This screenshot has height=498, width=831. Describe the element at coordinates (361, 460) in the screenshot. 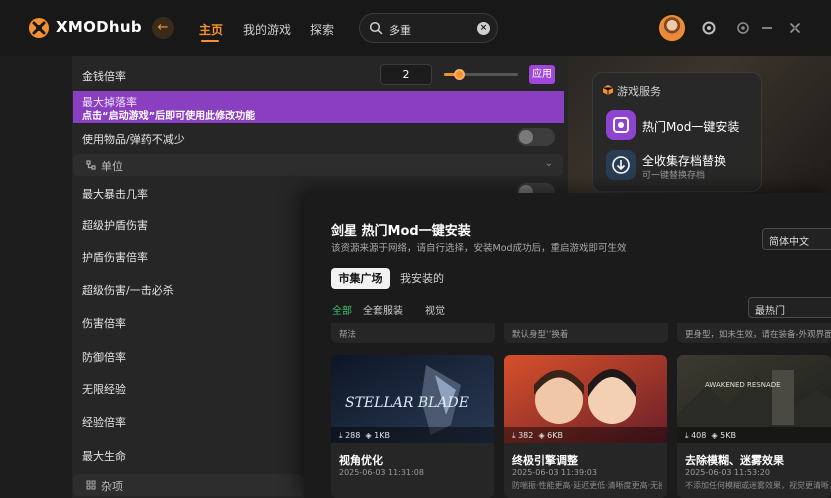

I see `mod-name: 视角优化` at that location.